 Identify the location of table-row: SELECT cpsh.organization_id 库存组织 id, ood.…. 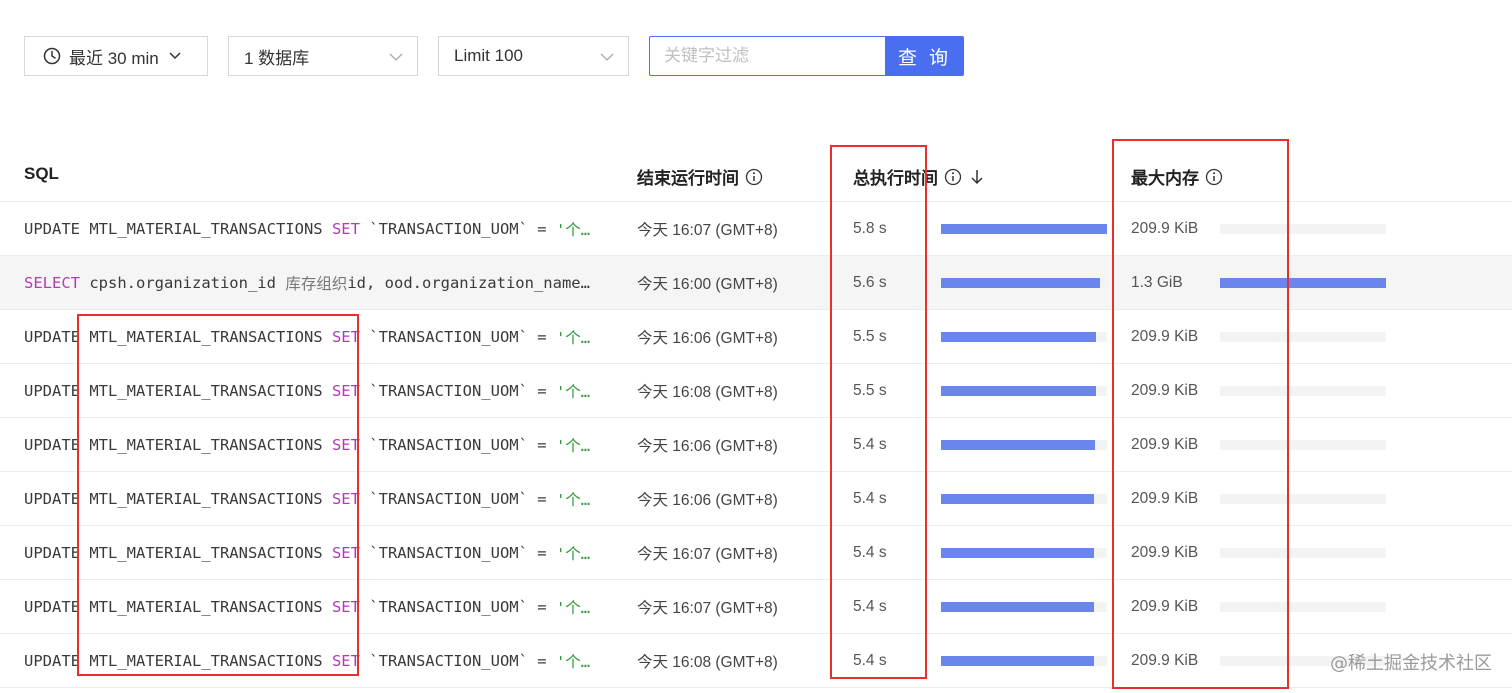
(756, 283).